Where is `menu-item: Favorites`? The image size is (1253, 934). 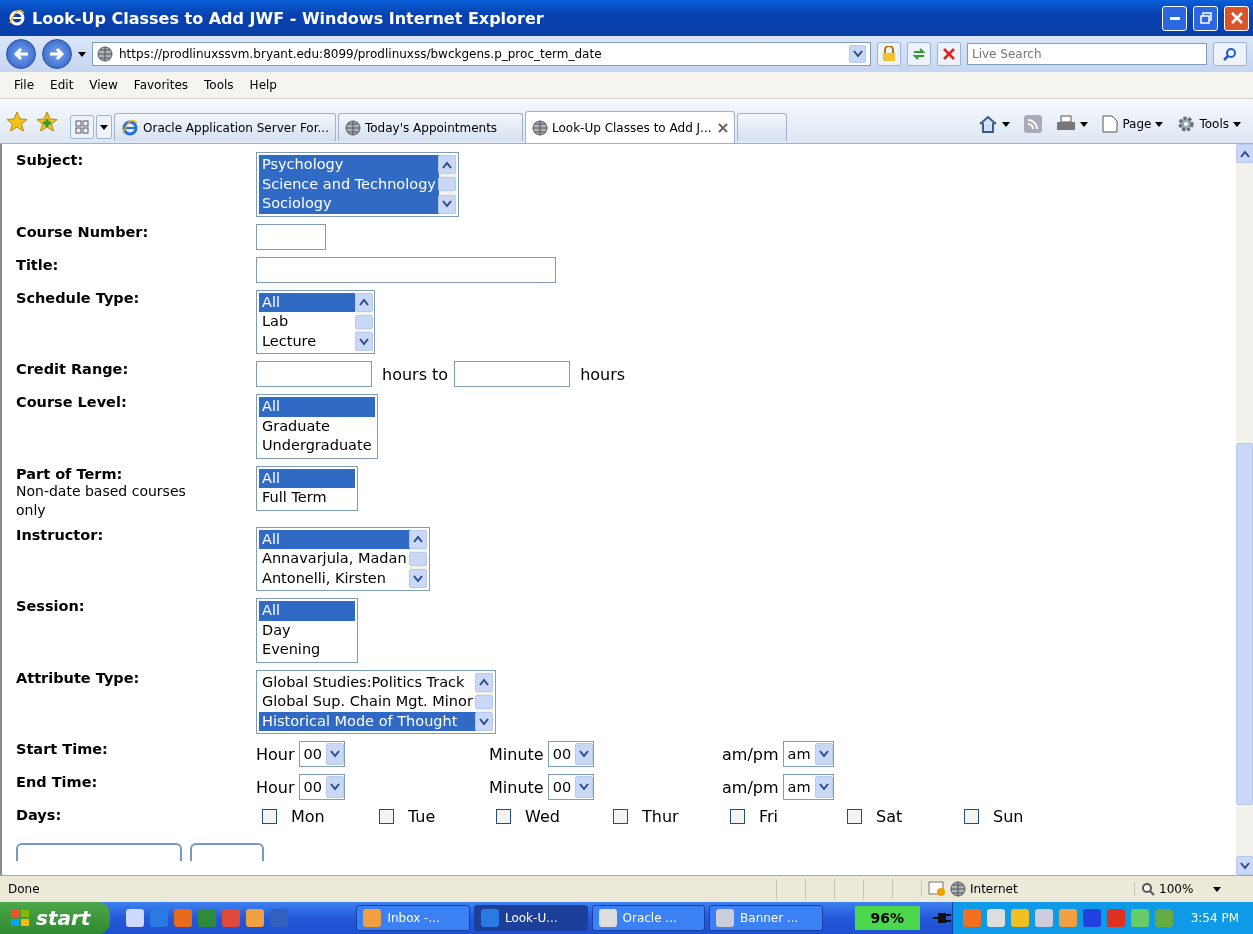 menu-item: Favorites is located at coordinates (161, 85).